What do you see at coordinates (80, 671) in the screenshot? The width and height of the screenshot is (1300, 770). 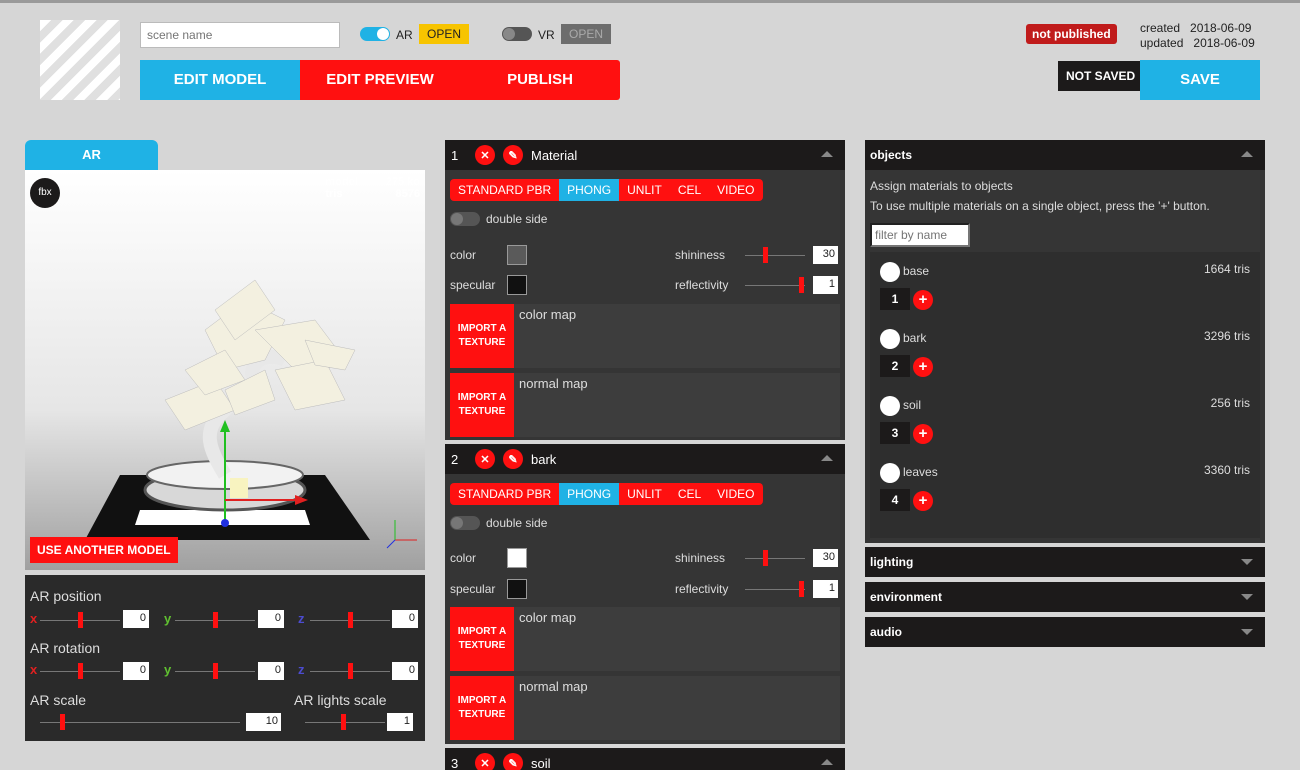 I see `rotation-x-slider` at bounding box center [80, 671].